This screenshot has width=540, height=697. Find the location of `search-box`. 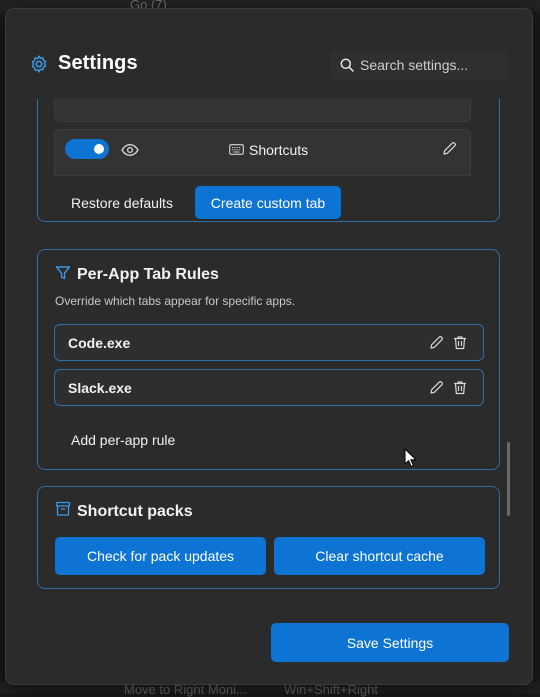

search-box is located at coordinates (419, 65).